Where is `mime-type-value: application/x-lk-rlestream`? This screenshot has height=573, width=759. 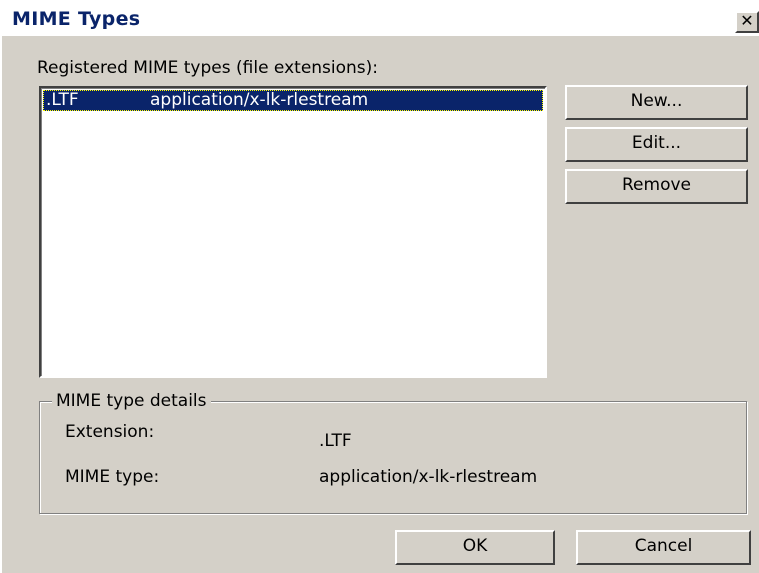 mime-type-value: application/x-lk-rlestream is located at coordinates (428, 477).